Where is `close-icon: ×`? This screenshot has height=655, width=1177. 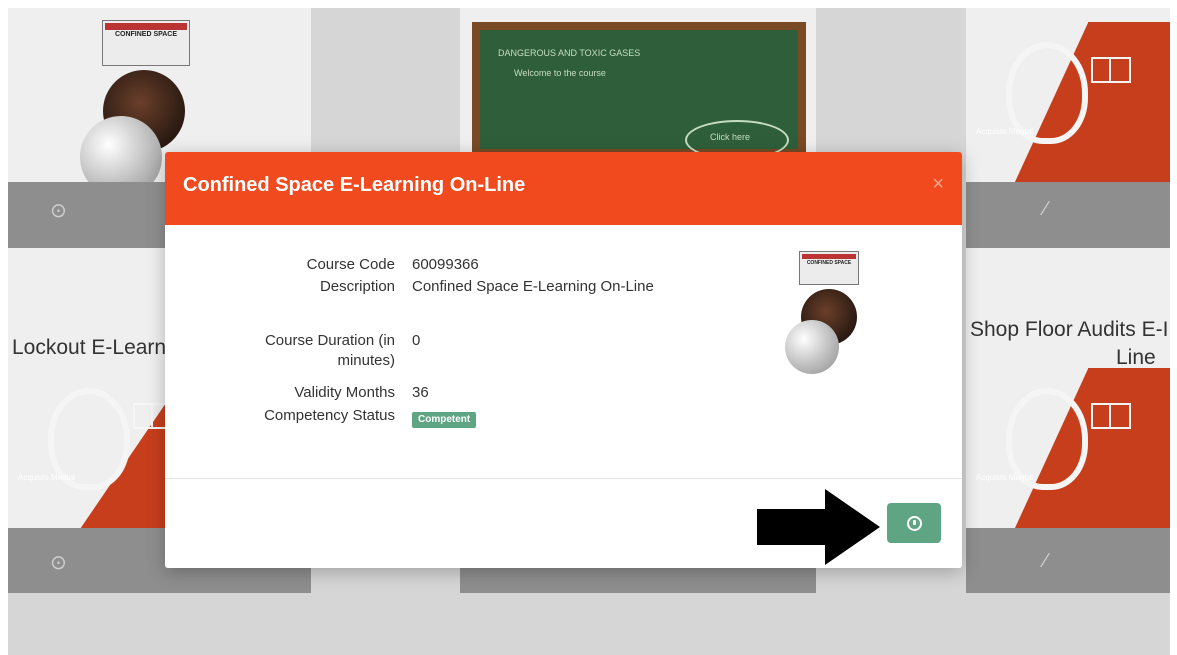 close-icon: × is located at coordinates (938, 184).